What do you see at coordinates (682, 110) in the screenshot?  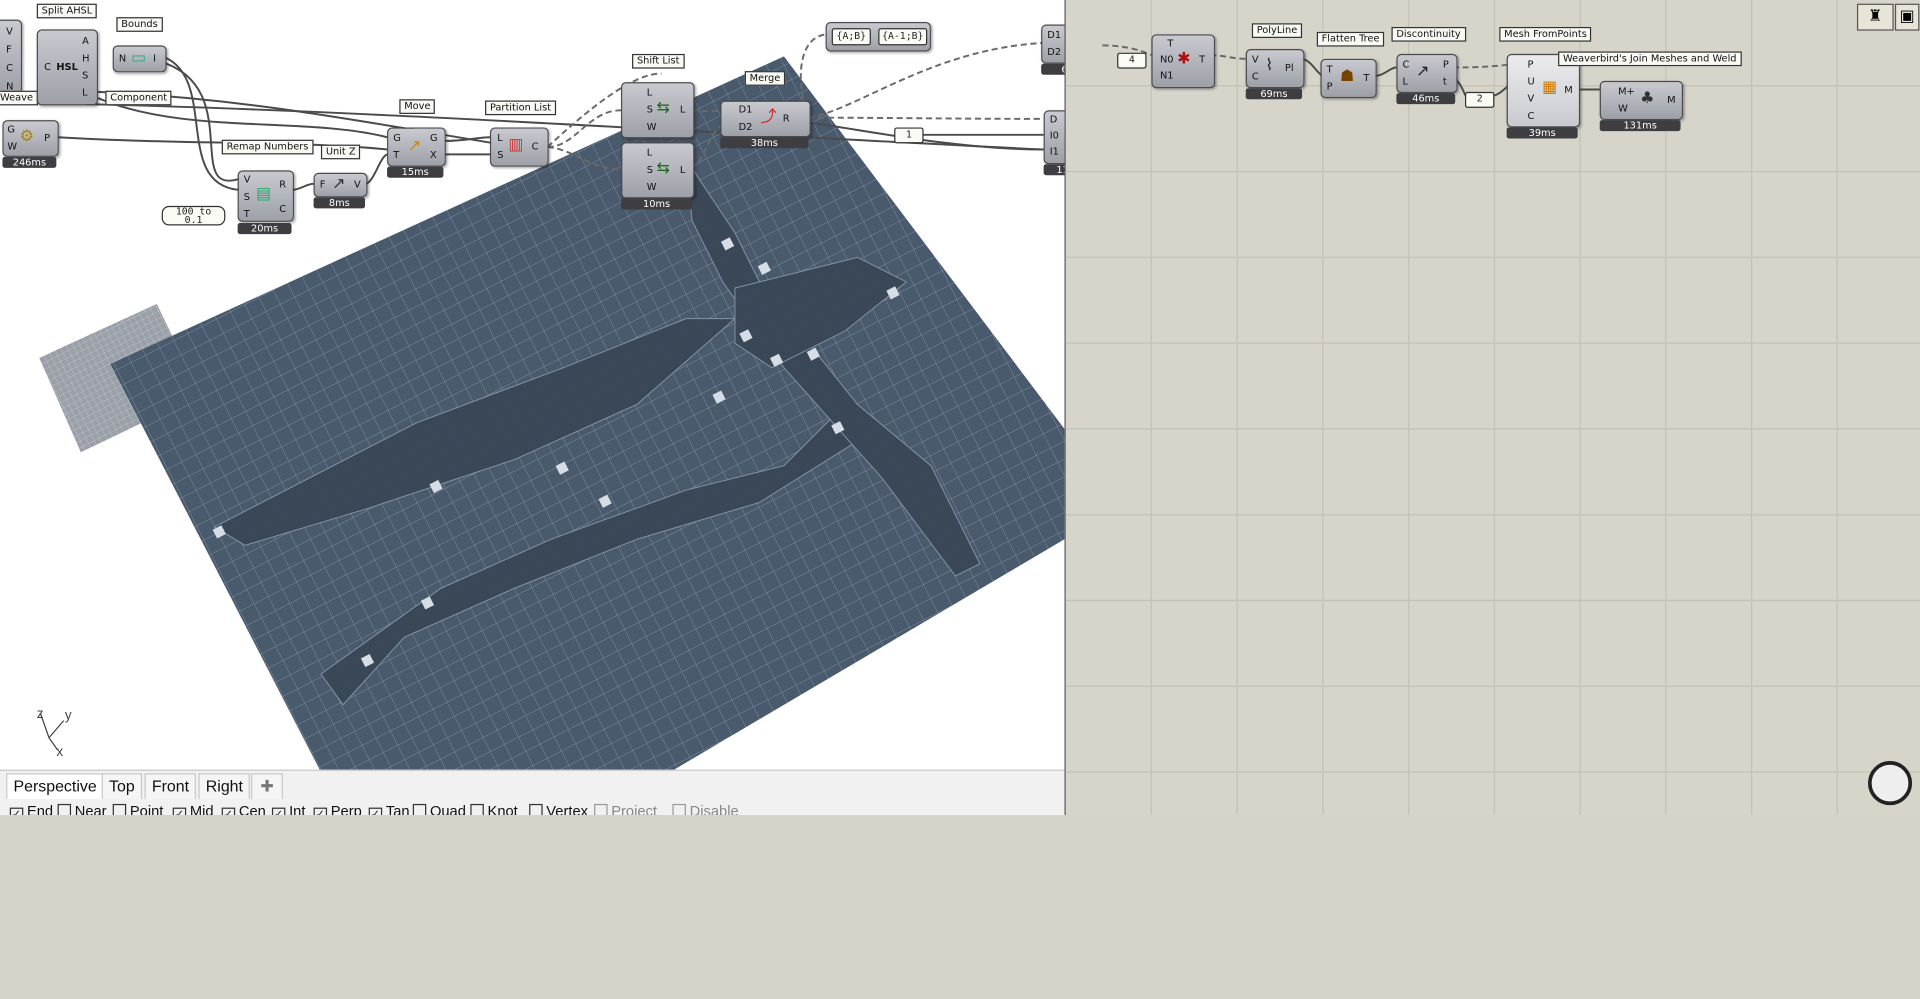 I see `shift1-out-l: L` at bounding box center [682, 110].